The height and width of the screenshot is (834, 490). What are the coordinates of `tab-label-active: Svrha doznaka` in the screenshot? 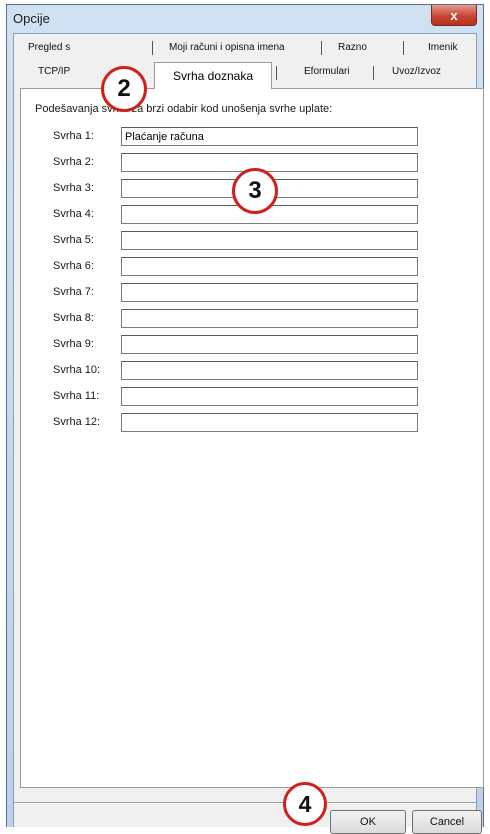 It's located at (213, 76).